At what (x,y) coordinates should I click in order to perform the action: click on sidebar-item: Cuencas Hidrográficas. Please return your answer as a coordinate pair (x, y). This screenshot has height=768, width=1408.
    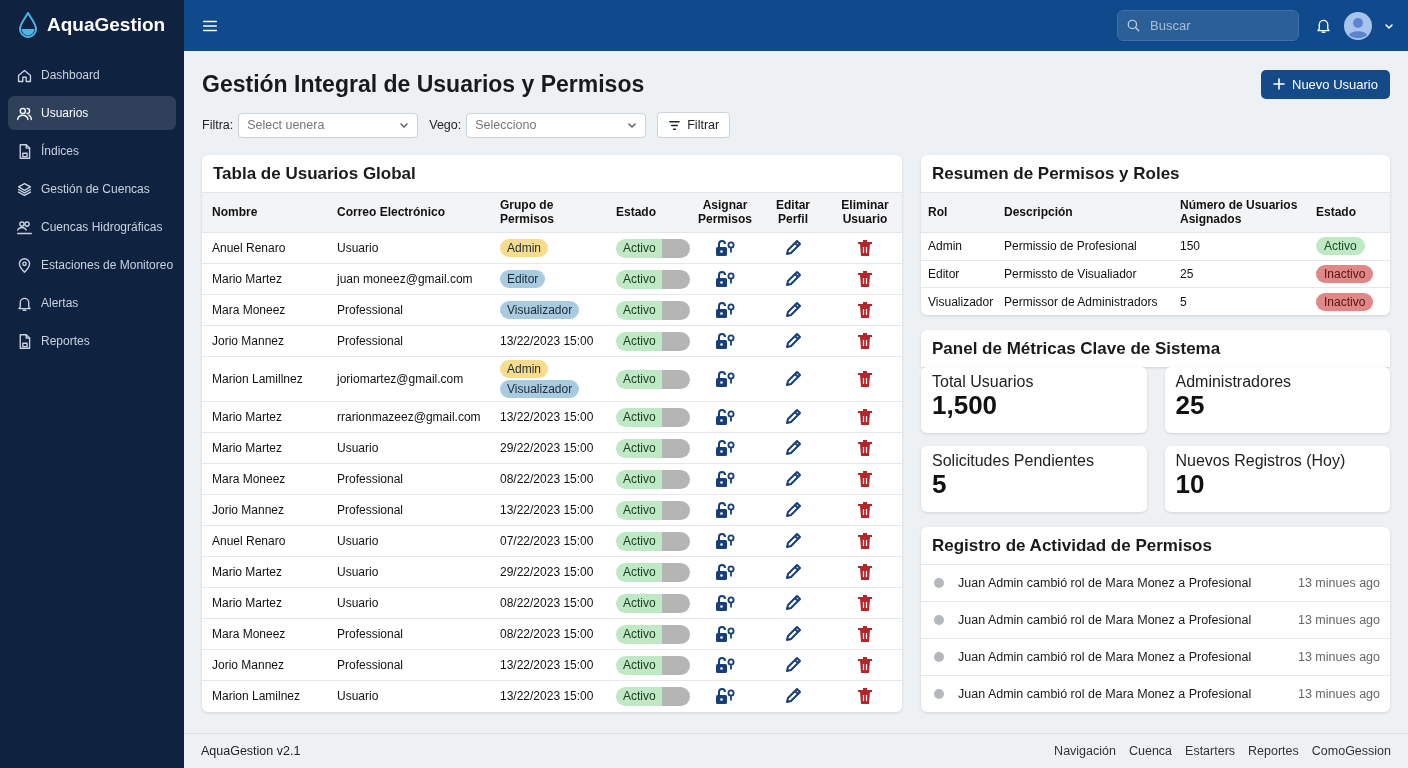
    Looking at the image, I should click on (92, 227).